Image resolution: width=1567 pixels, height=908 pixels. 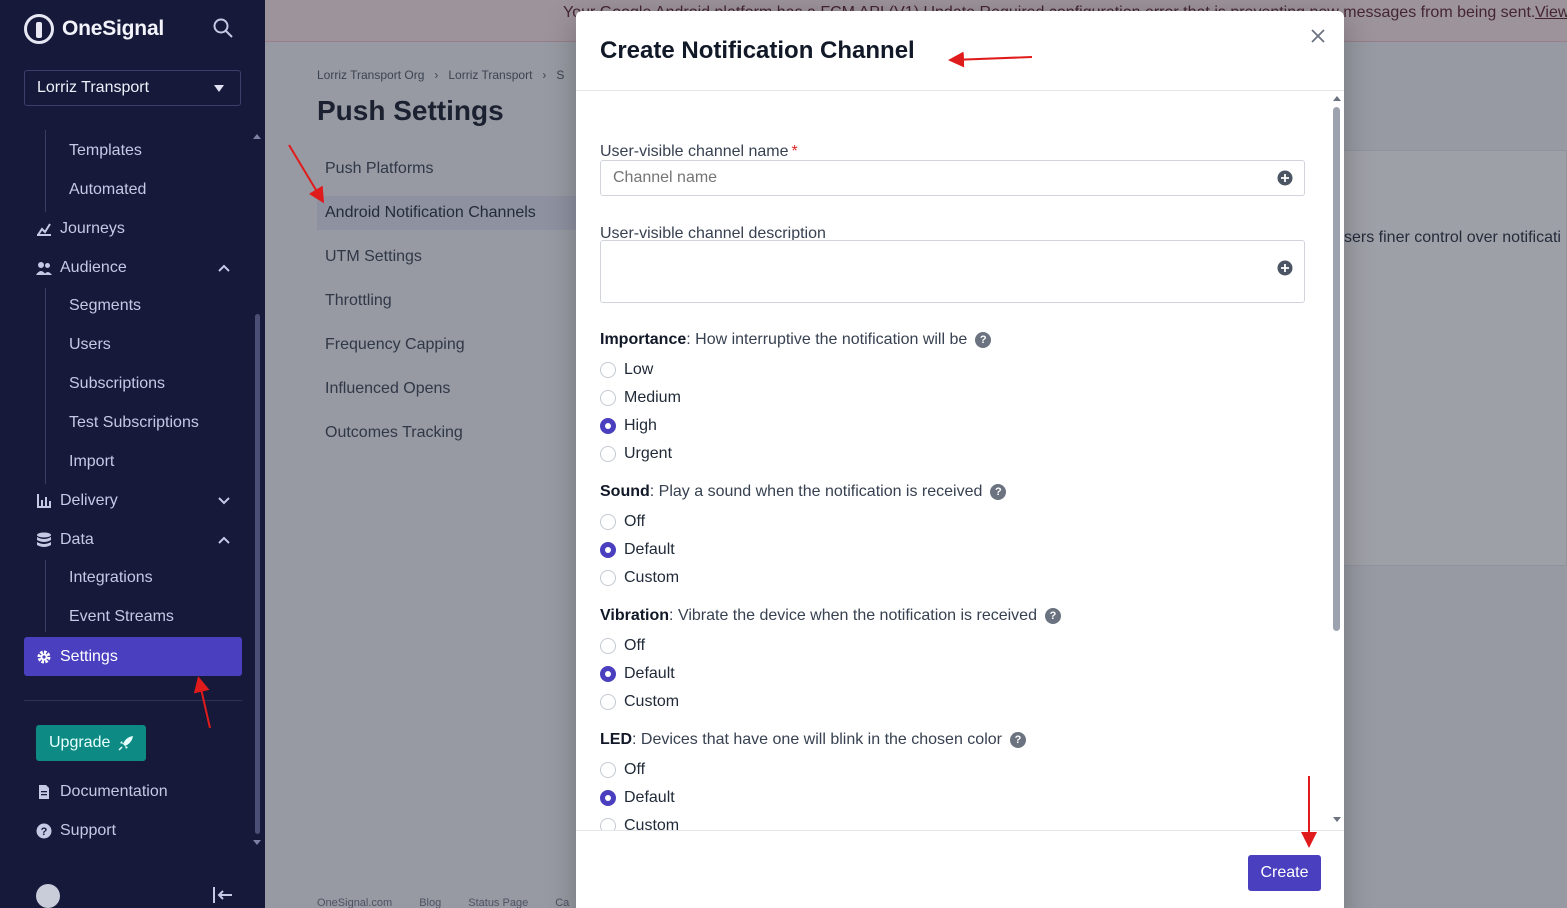 What do you see at coordinates (652, 397) in the screenshot?
I see `radio-label: Medium` at bounding box center [652, 397].